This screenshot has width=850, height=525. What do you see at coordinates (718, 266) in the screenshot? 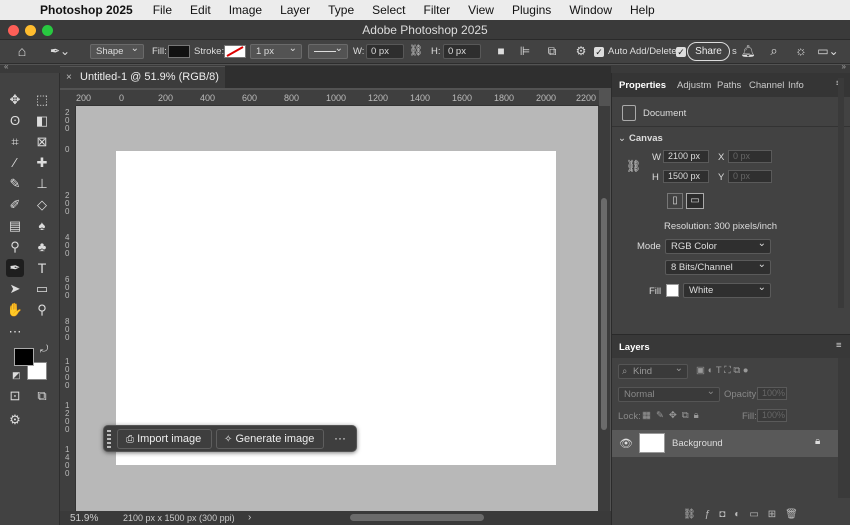
I see `bit-depth-select: 8 Bits/Channel` at bounding box center [718, 266].